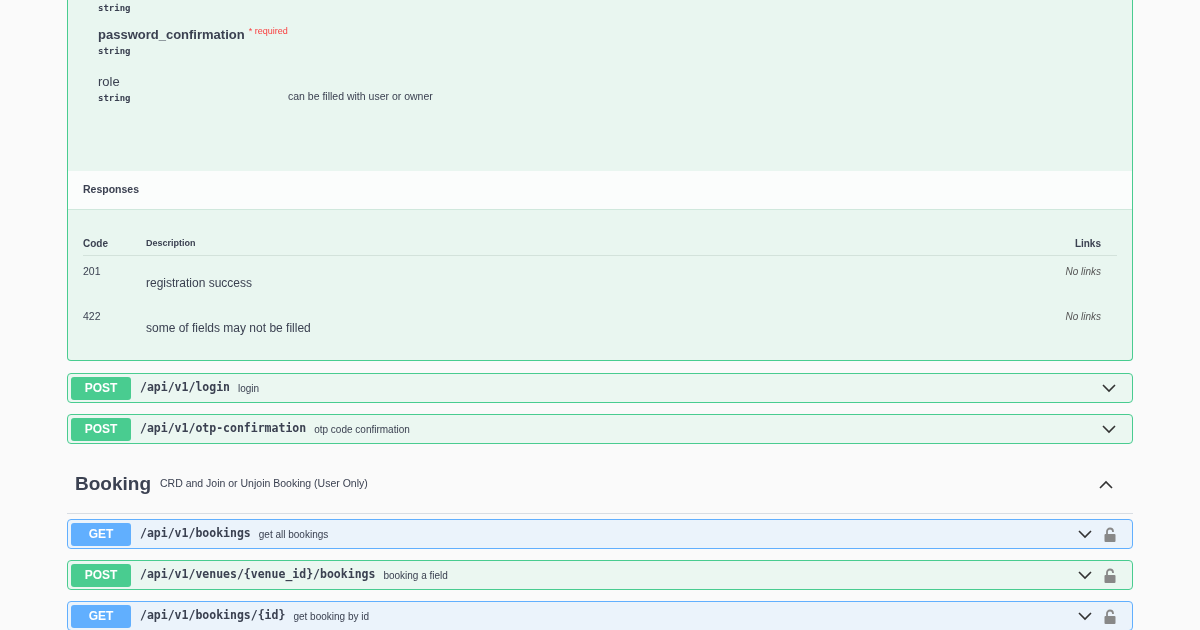 The image size is (1200, 630). Describe the element at coordinates (331, 616) in the screenshot. I see `endpoint-summary: get booking by id` at that location.